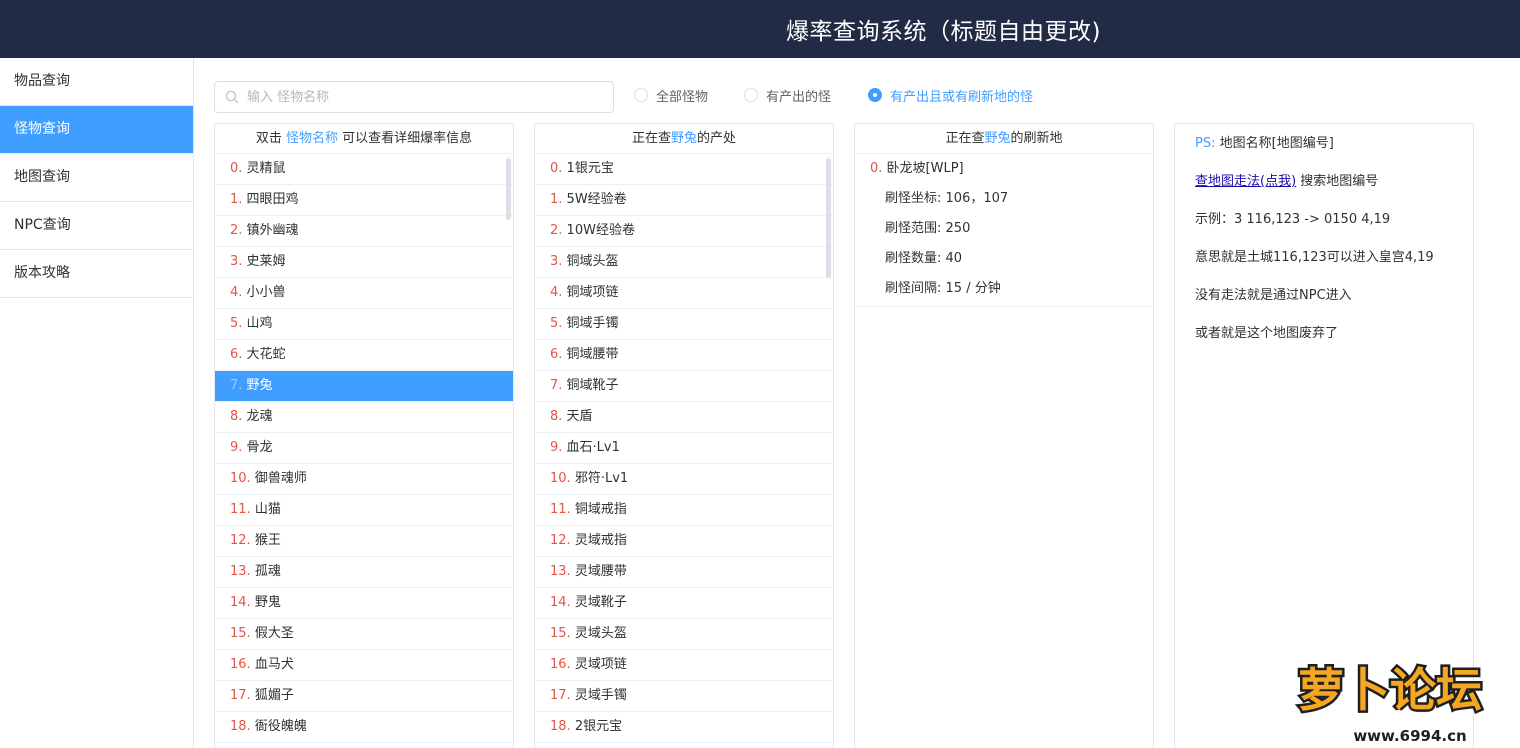 The image size is (1520, 748). Describe the element at coordinates (364, 169) in the screenshot. I see `monster-row: 0. 灵精鼠` at that location.